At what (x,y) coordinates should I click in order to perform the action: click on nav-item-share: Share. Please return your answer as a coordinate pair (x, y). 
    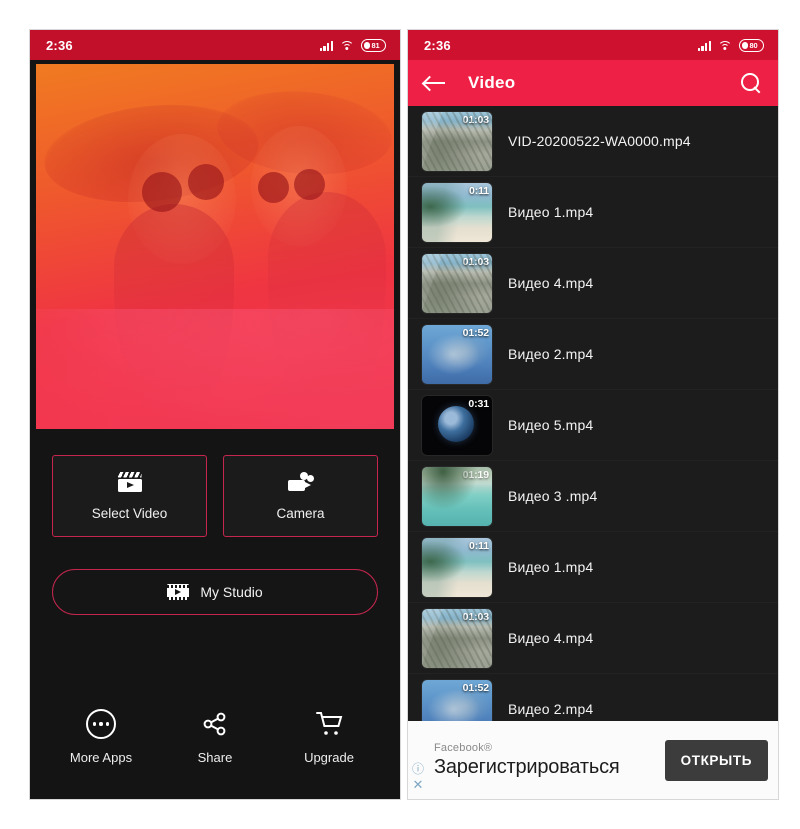
    Looking at the image, I should click on (215, 737).